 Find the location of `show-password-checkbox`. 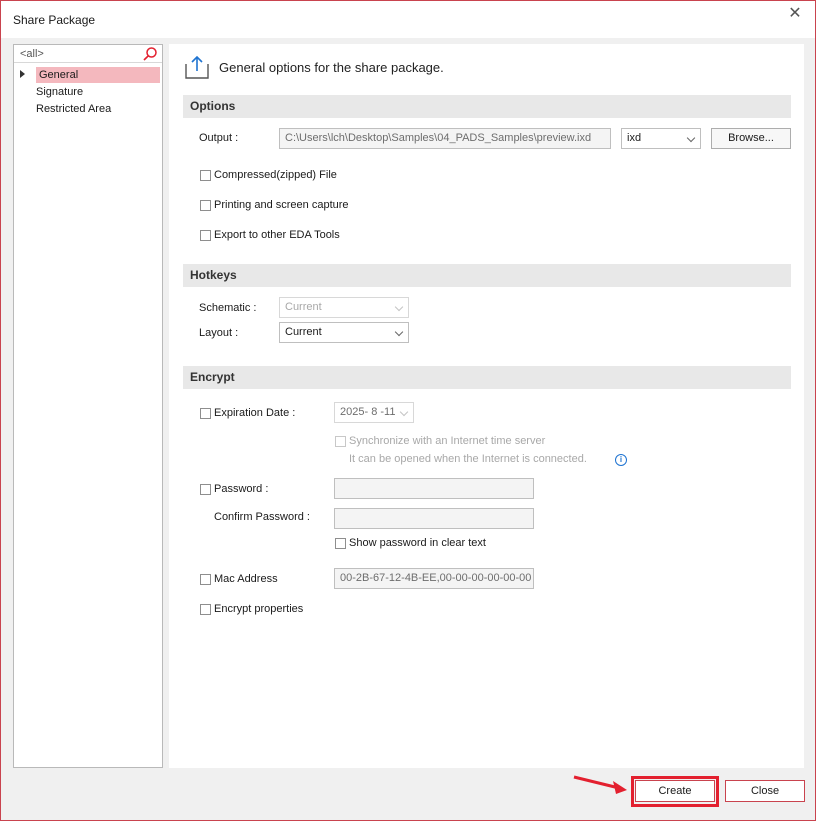

show-password-checkbox is located at coordinates (340, 543).